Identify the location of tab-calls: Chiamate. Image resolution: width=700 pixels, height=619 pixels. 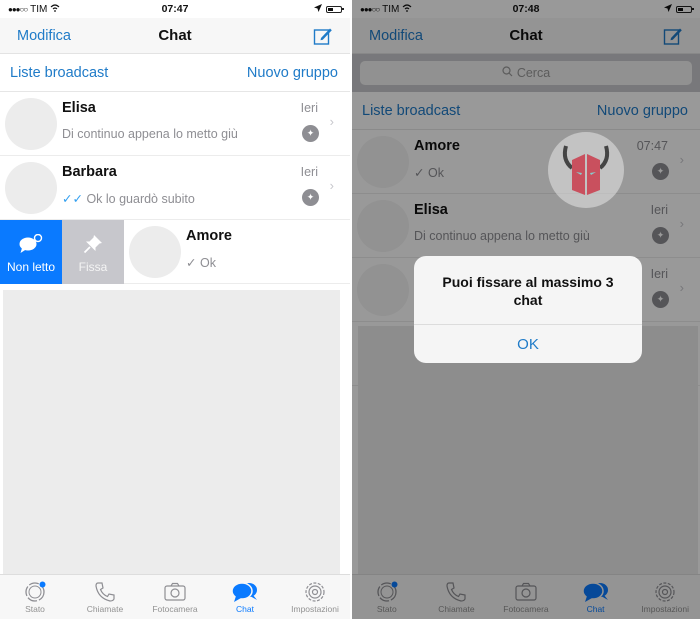
(105, 597).